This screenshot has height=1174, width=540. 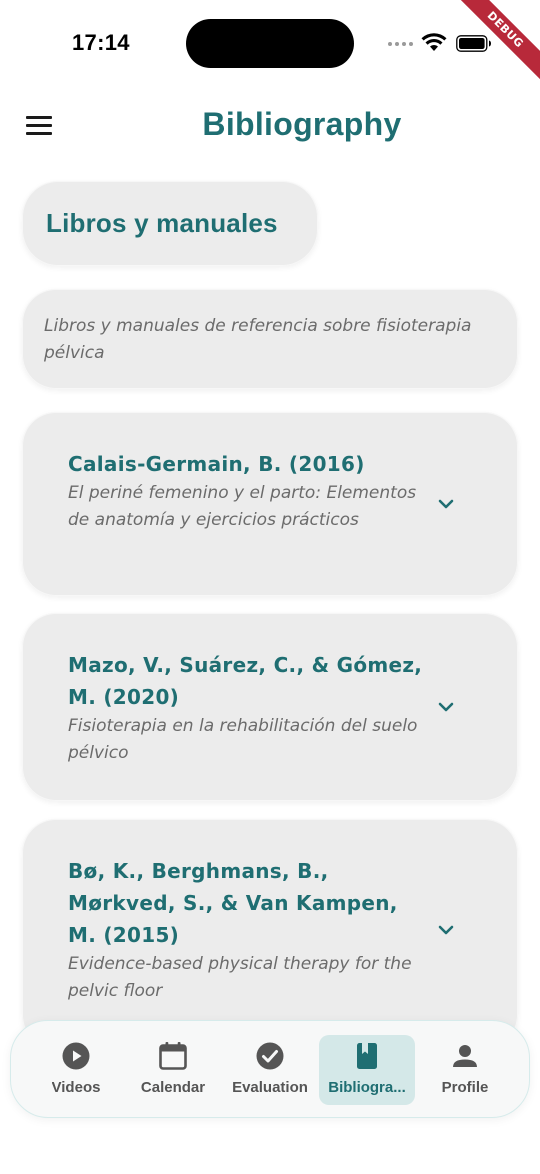 I want to click on debug-ribbon: DEBUG, so click(x=495, y=45).